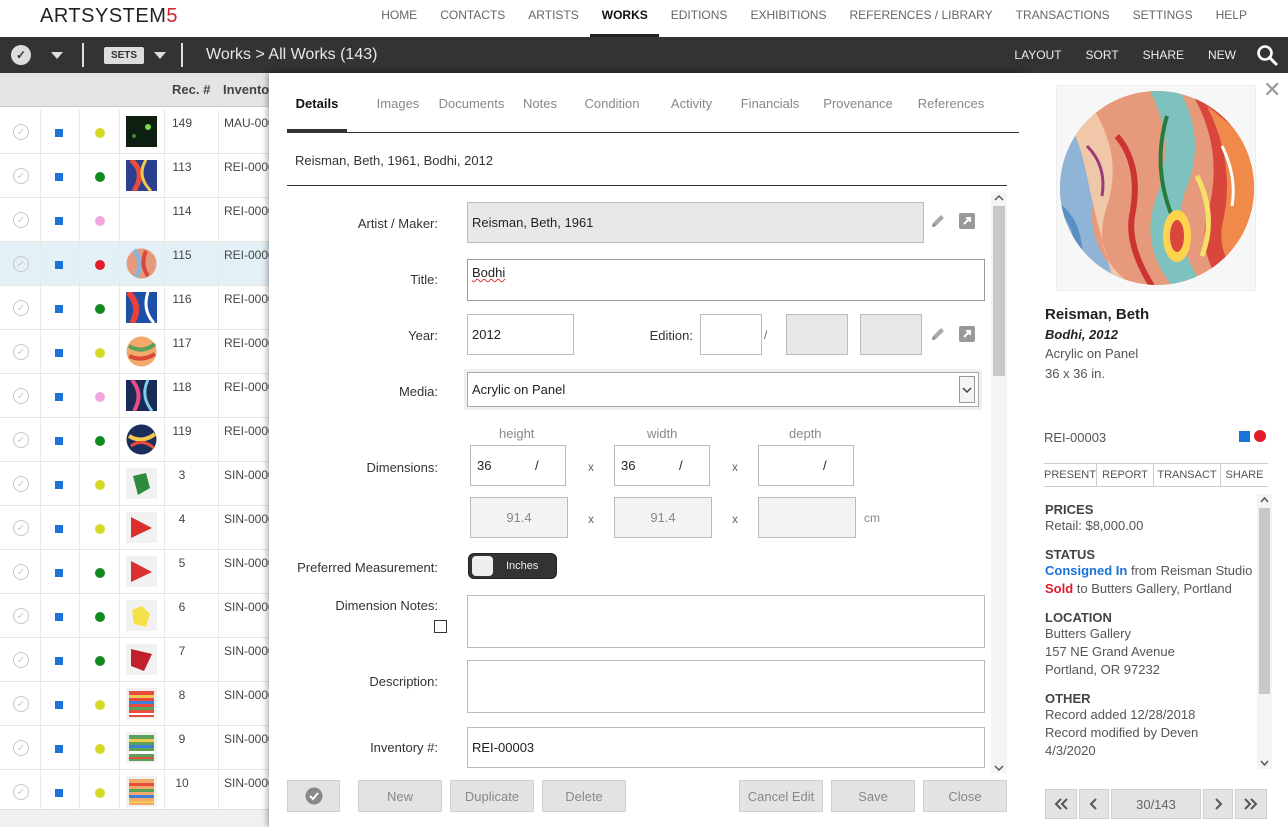 This screenshot has width=1288, height=827. What do you see at coordinates (135, 792) in the screenshot?
I see `table-row: ✓ 10 SIN-0000` at bounding box center [135, 792].